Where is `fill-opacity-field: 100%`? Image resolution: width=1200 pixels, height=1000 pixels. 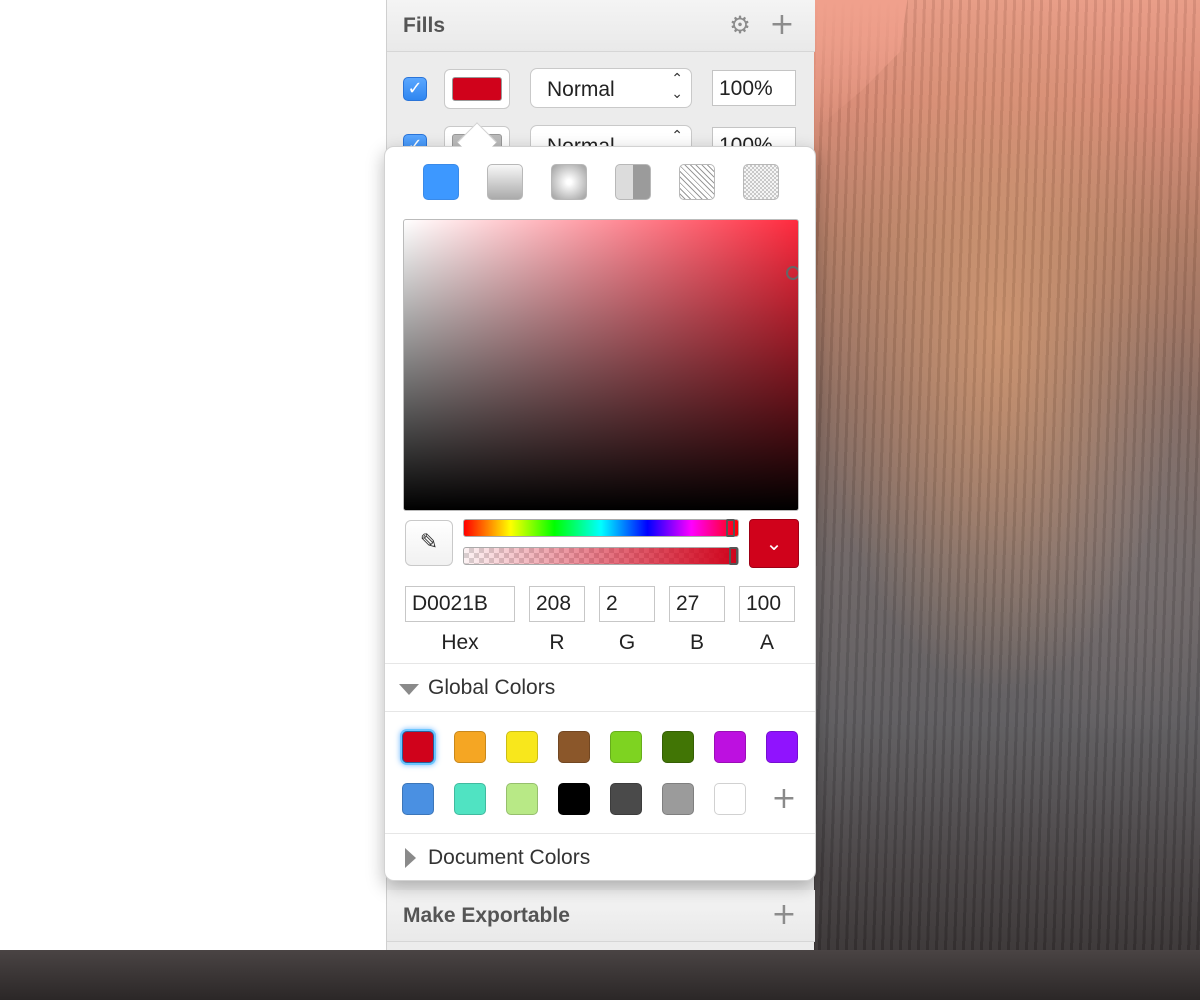
fill-opacity-field: 100% is located at coordinates (754, 88).